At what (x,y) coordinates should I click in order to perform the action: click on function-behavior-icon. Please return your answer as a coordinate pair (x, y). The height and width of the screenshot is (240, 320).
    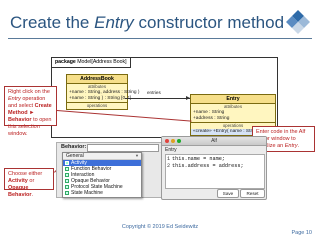
    Looking at the image, I should click on (67, 169).